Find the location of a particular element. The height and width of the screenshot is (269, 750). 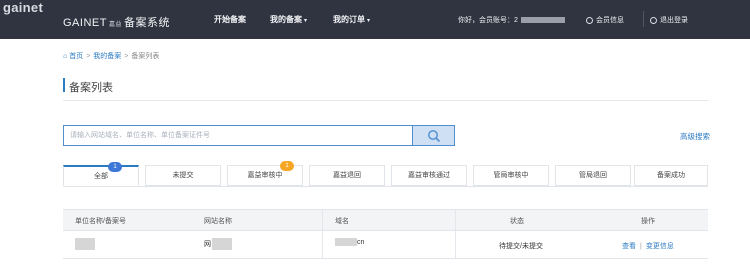

view-link: 查看 is located at coordinates (629, 246).